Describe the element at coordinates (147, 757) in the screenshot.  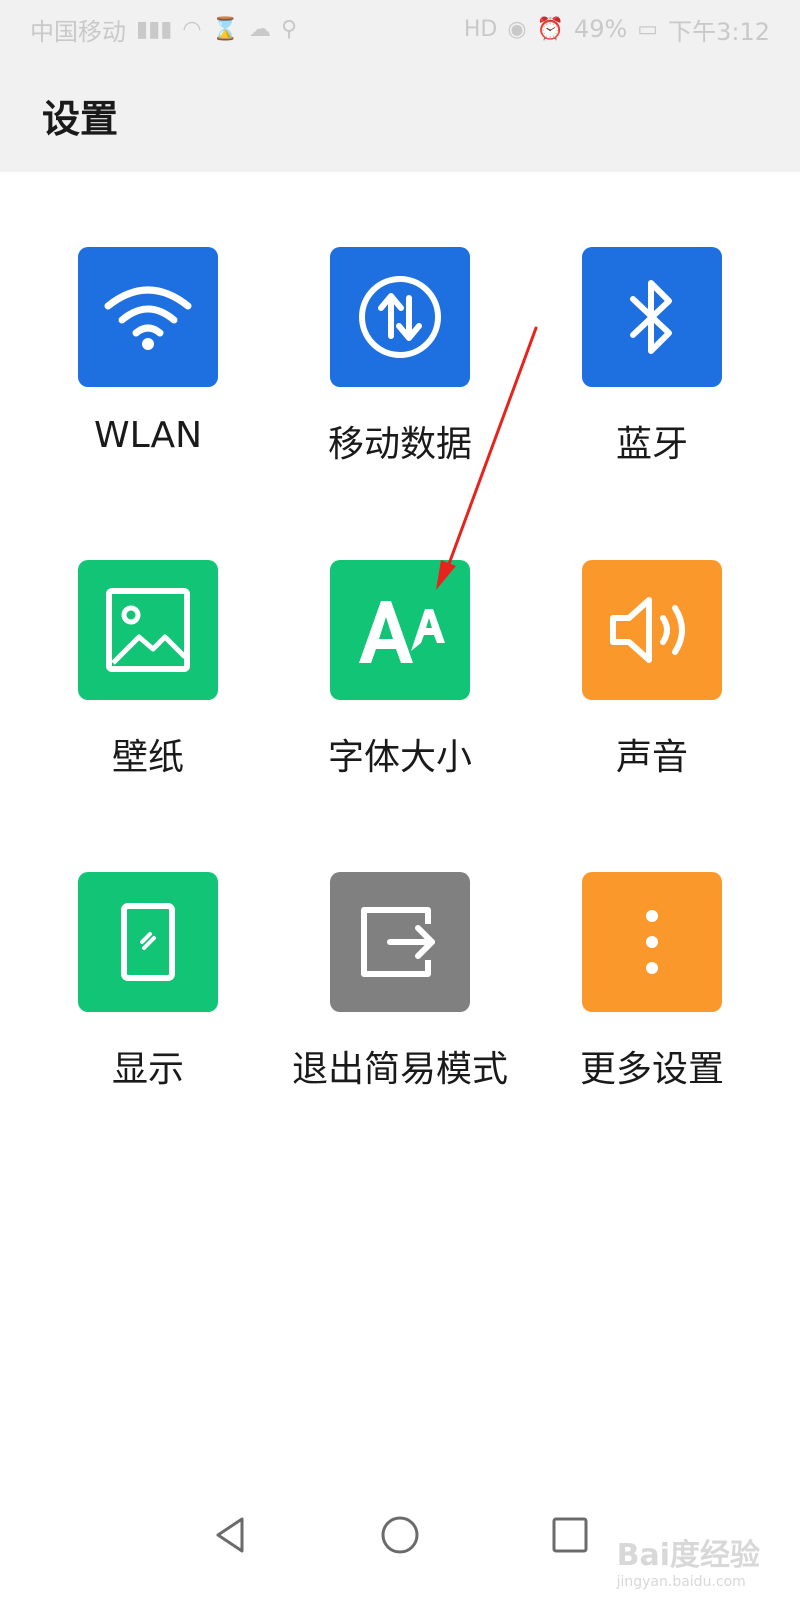
I see `tile-label: 壁纸` at that location.